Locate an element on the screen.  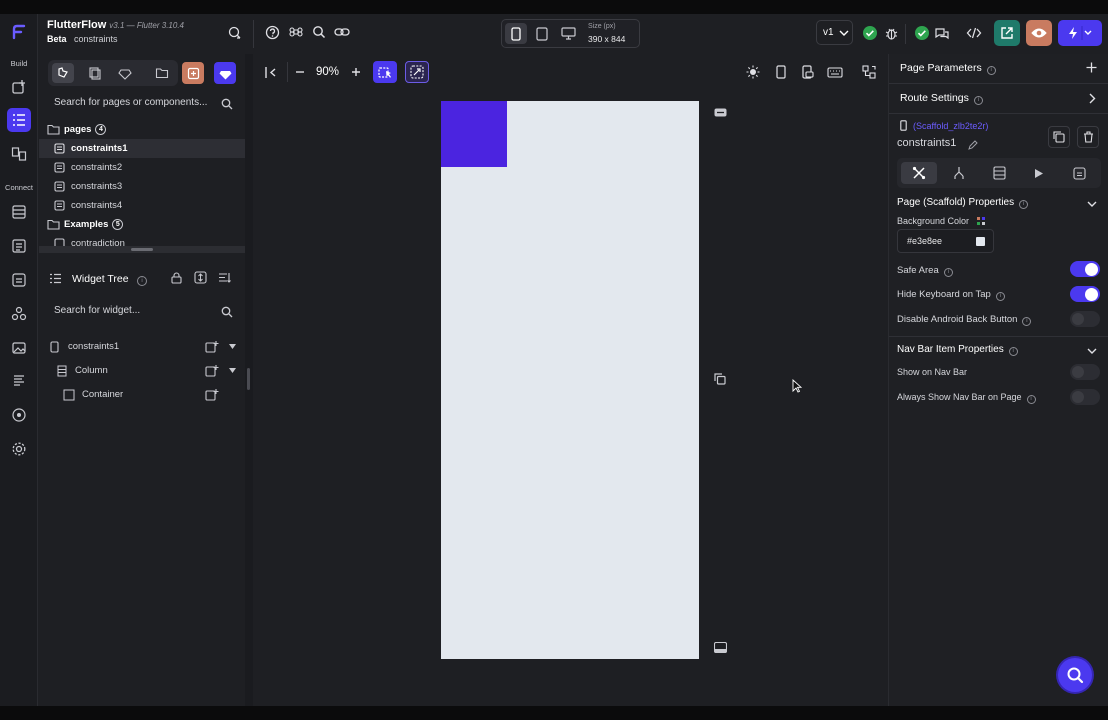
actions-tab-icon is located at coordinates (959, 173).